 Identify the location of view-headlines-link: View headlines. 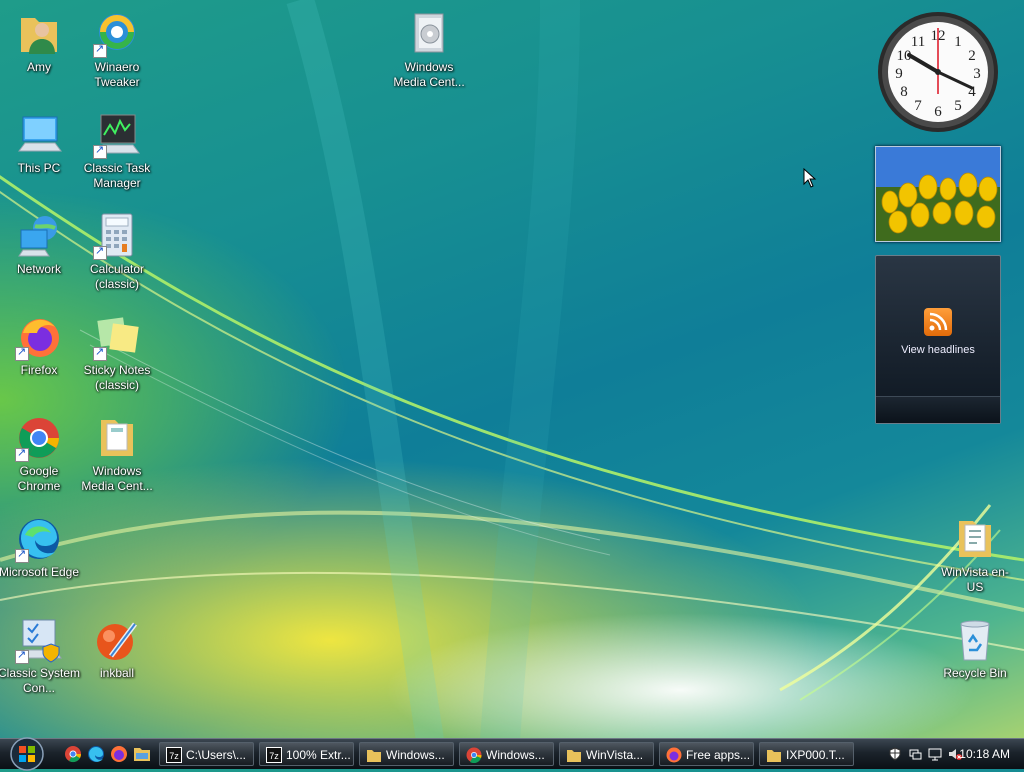
(938, 350).